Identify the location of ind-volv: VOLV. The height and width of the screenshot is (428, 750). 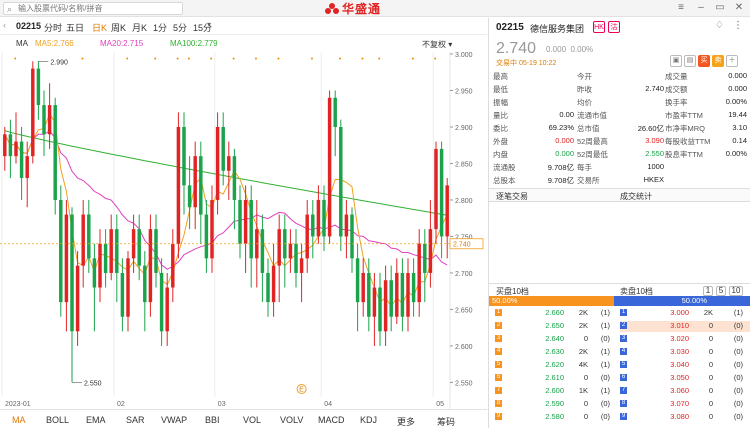
(291, 420).